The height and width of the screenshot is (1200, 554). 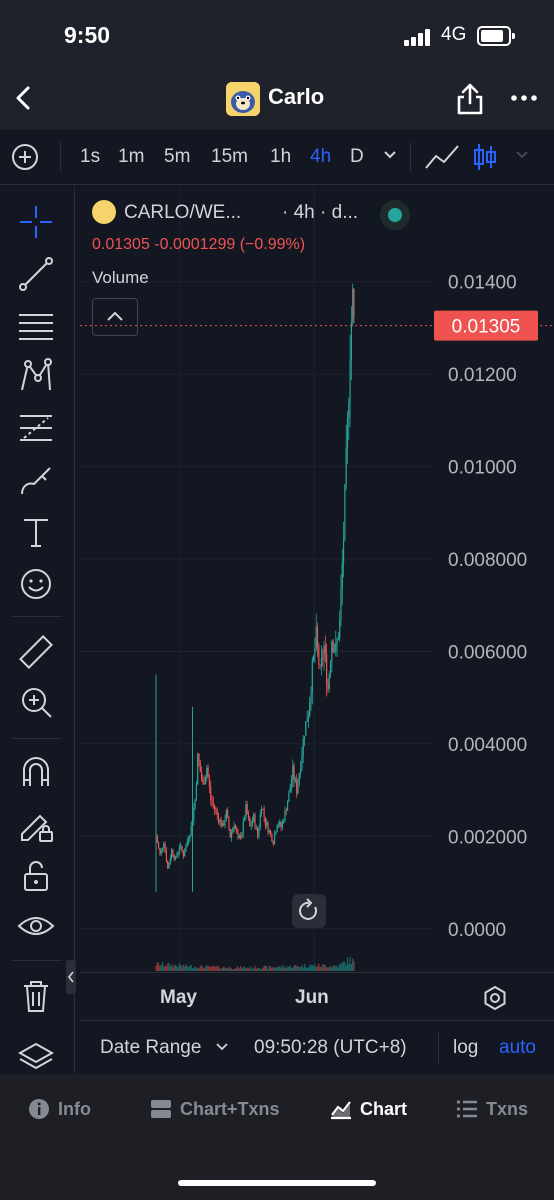 I want to click on interval-1h: 1h, so click(x=280, y=157).